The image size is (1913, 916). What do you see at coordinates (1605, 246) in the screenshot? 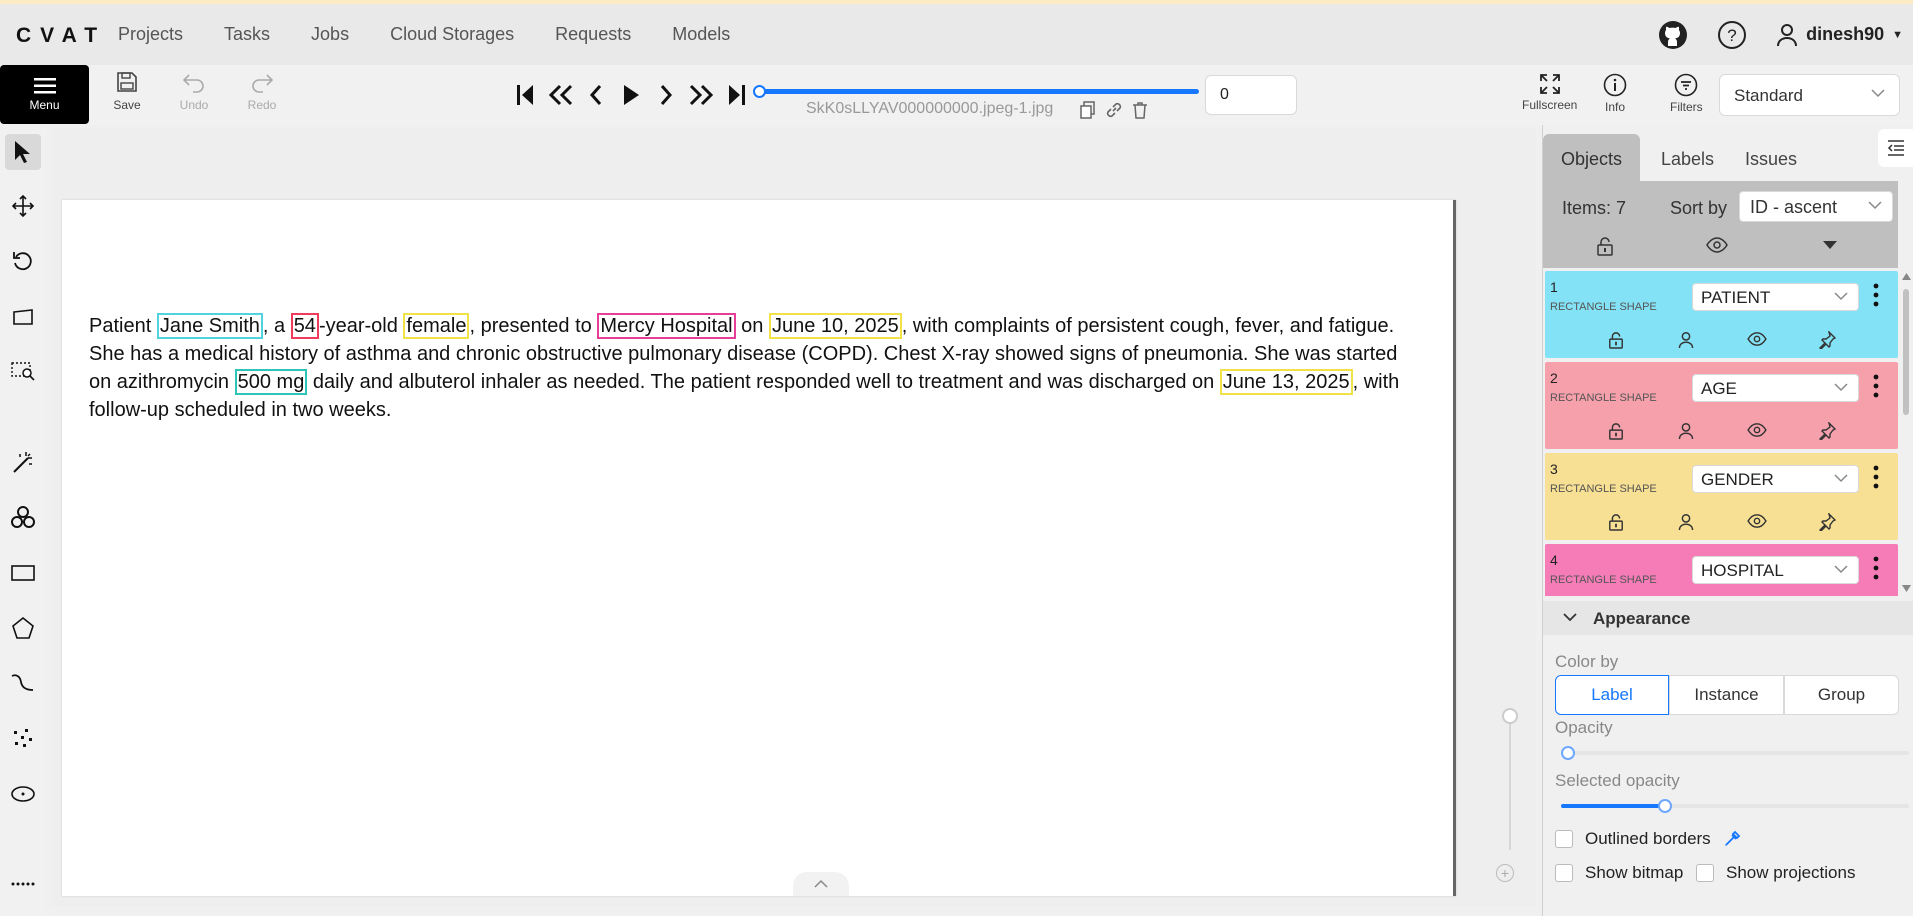
I see `lock-all-icon` at bounding box center [1605, 246].